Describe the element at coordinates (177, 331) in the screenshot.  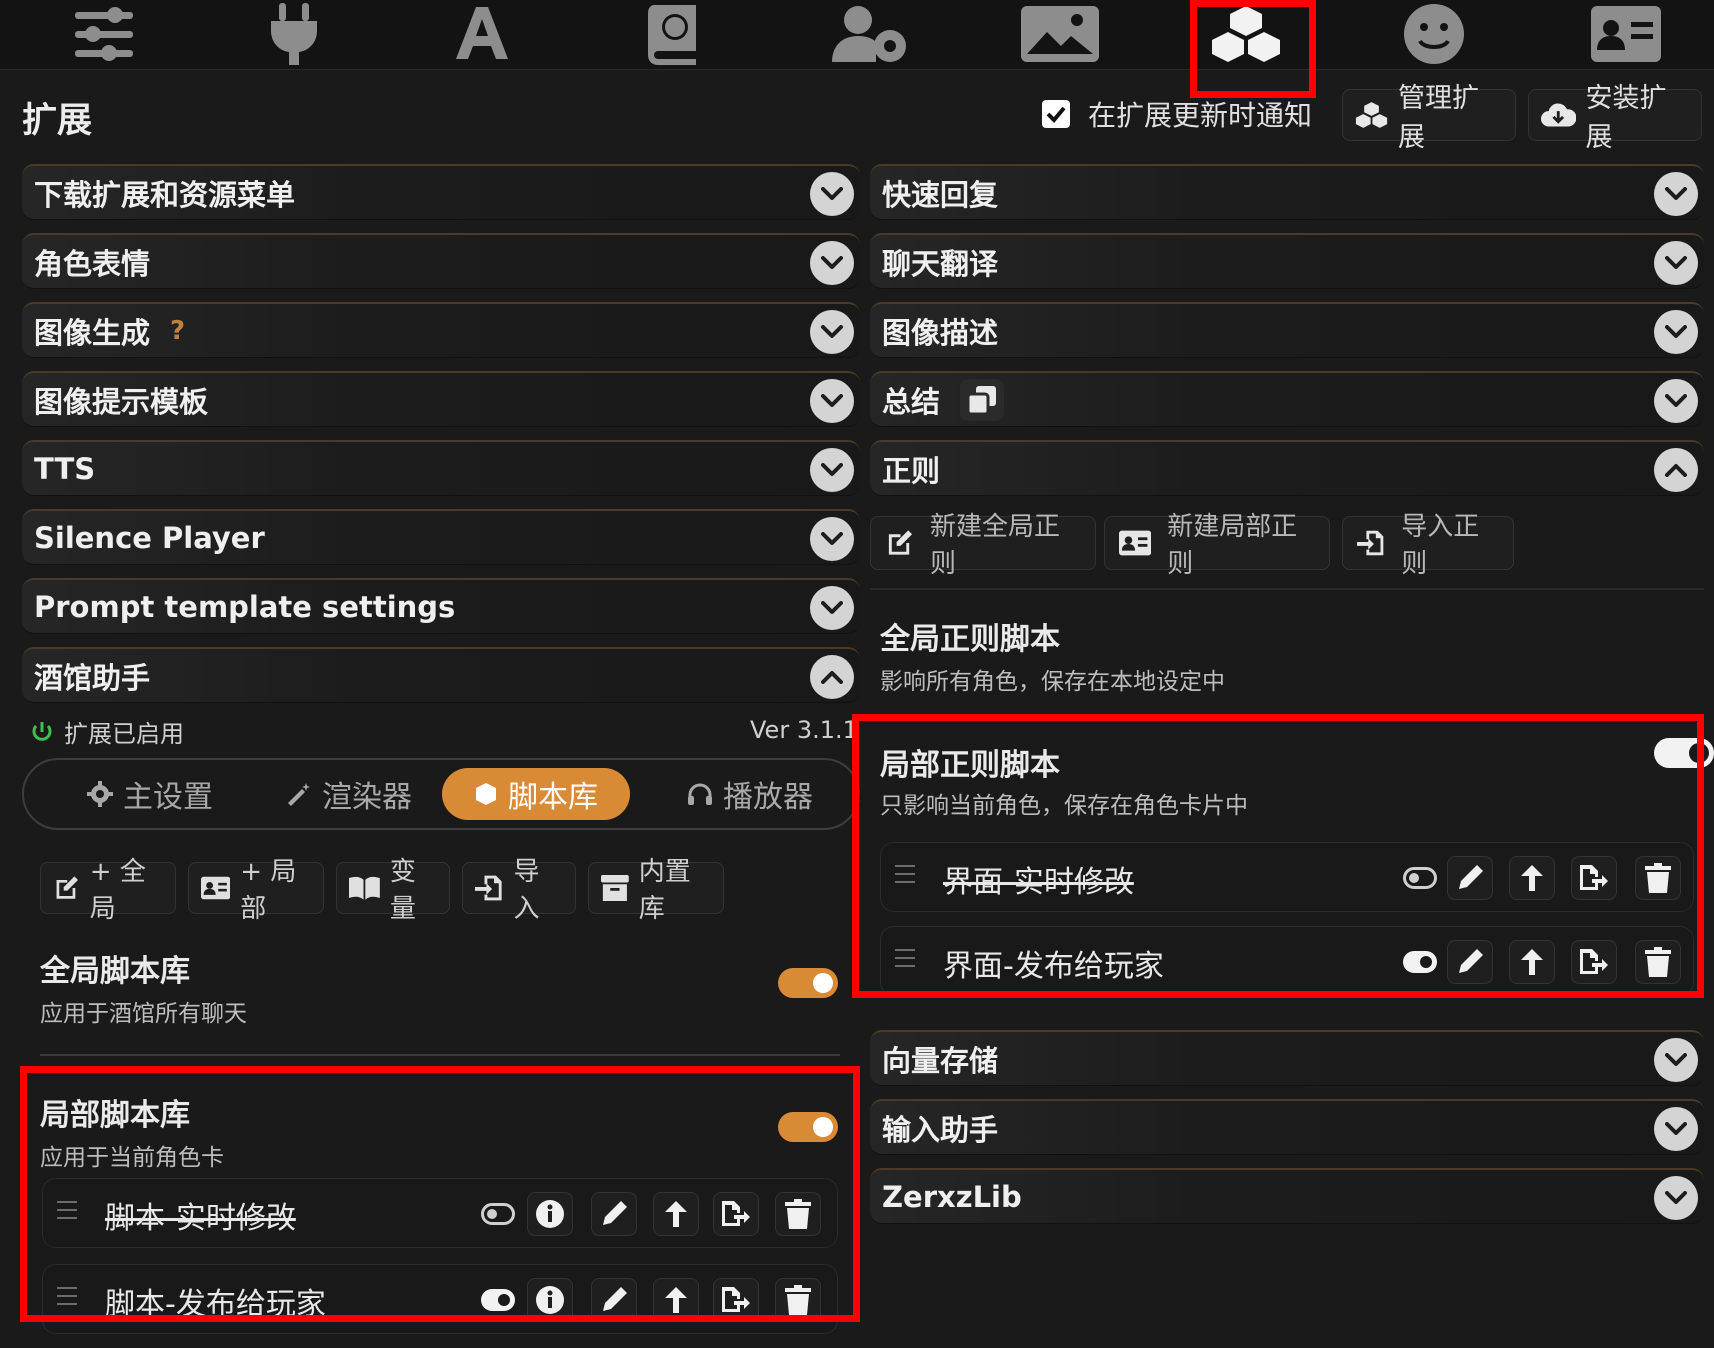
I see `help-icon: ?` at that location.